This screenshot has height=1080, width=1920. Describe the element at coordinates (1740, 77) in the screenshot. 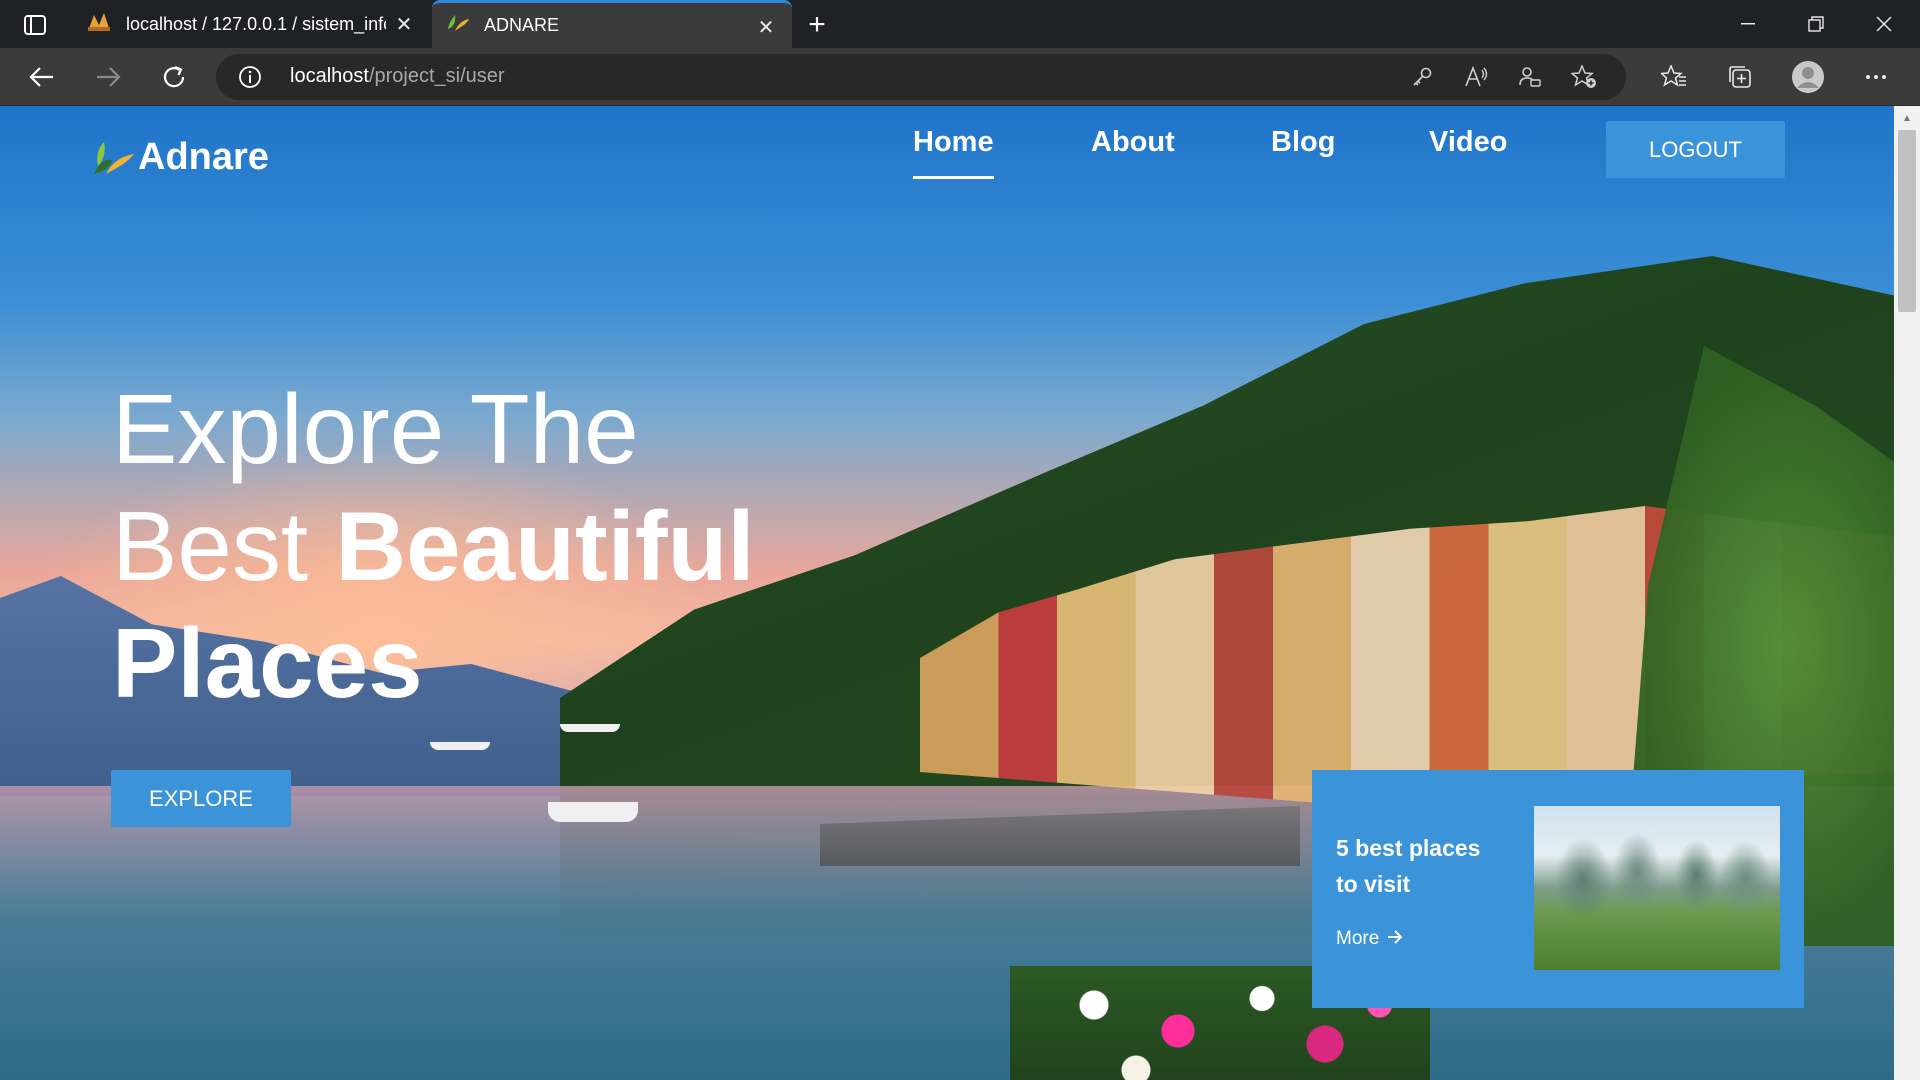

I see `collections-icon` at that location.